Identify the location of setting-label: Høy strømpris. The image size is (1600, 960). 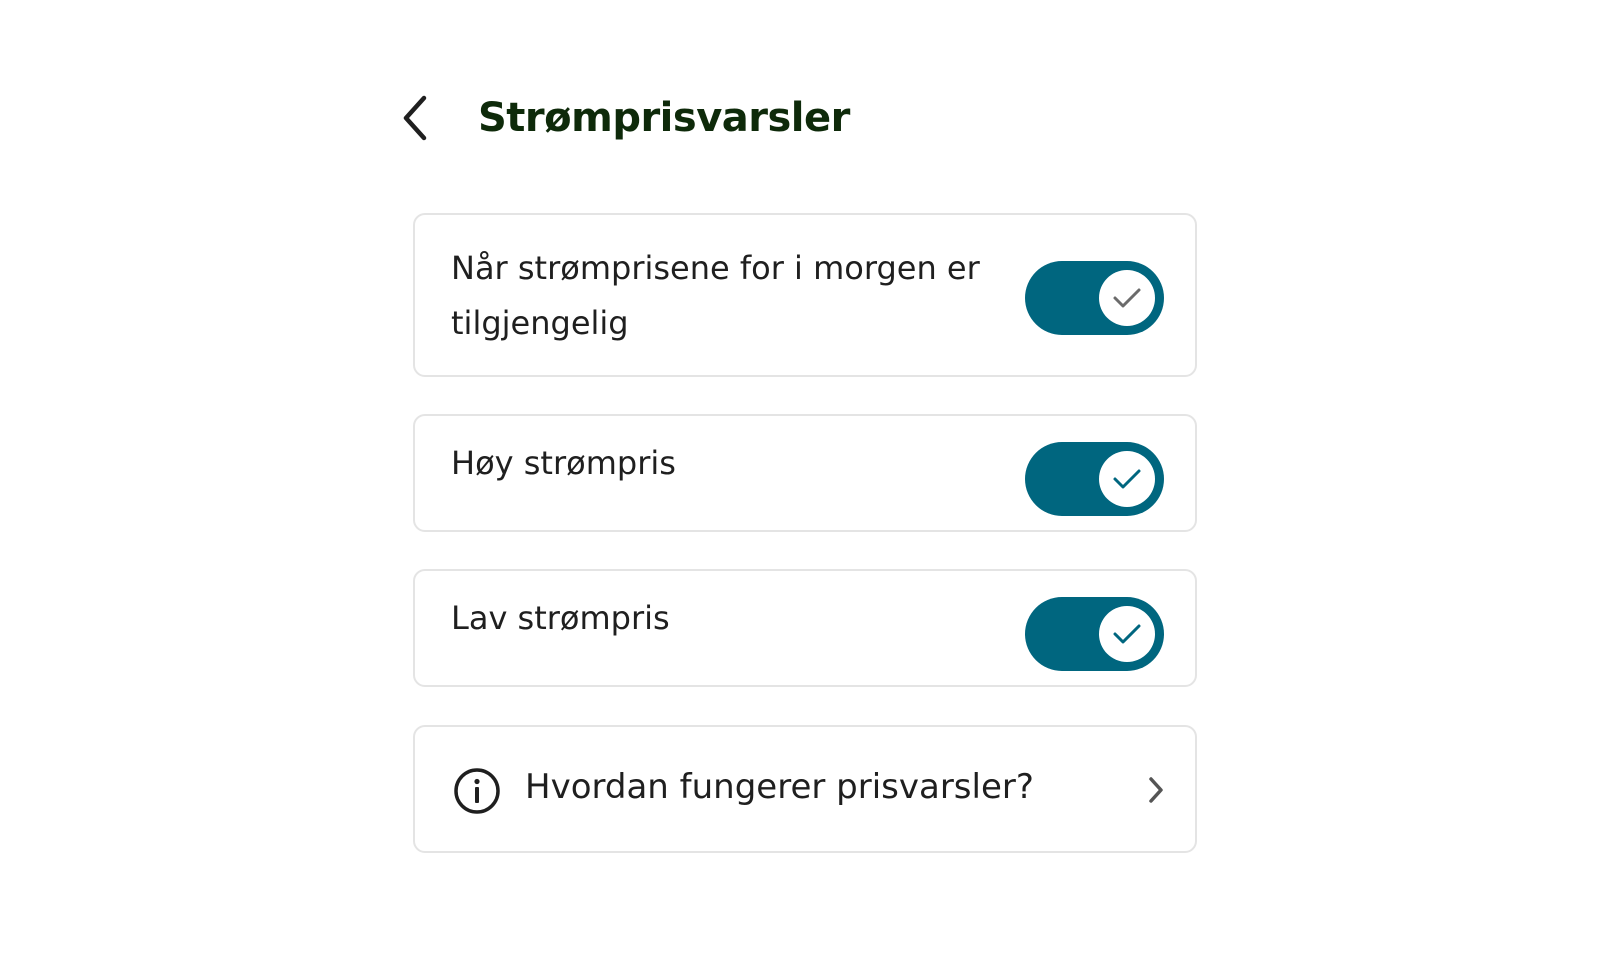
(563, 463).